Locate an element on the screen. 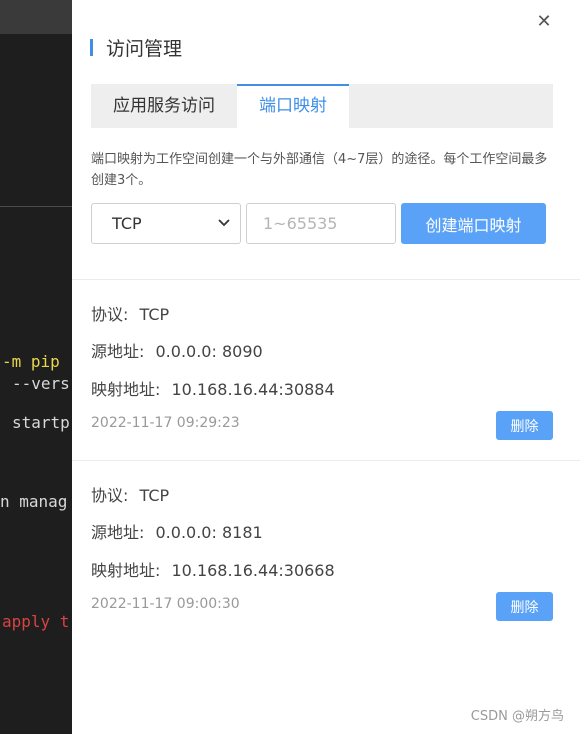 The image size is (580, 734). tab-port-mapping: 端口映射 is located at coordinates (293, 106).